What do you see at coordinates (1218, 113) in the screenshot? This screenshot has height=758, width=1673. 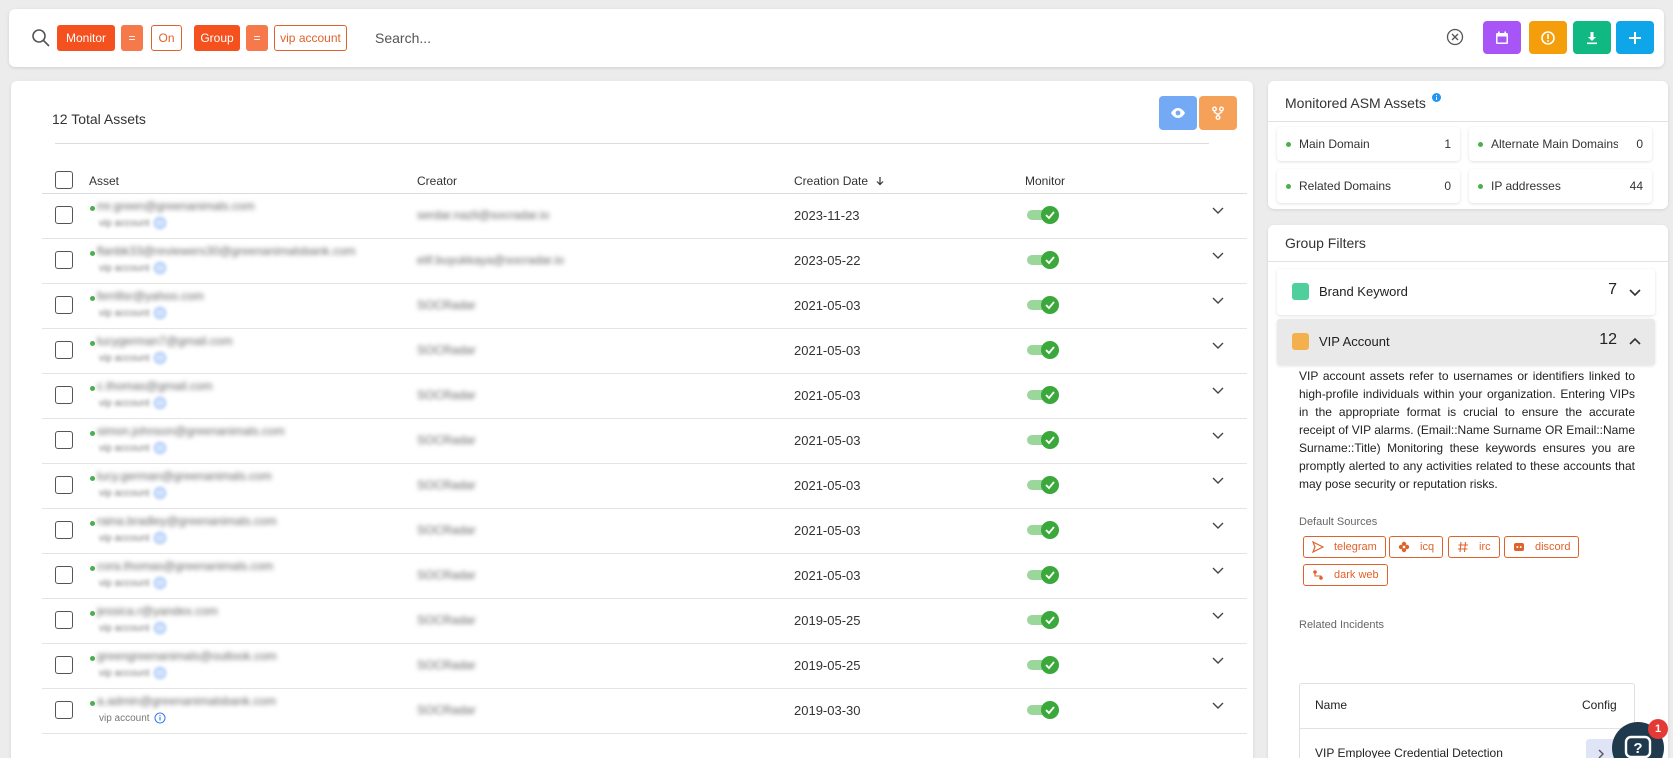 I see `branch-button` at bounding box center [1218, 113].